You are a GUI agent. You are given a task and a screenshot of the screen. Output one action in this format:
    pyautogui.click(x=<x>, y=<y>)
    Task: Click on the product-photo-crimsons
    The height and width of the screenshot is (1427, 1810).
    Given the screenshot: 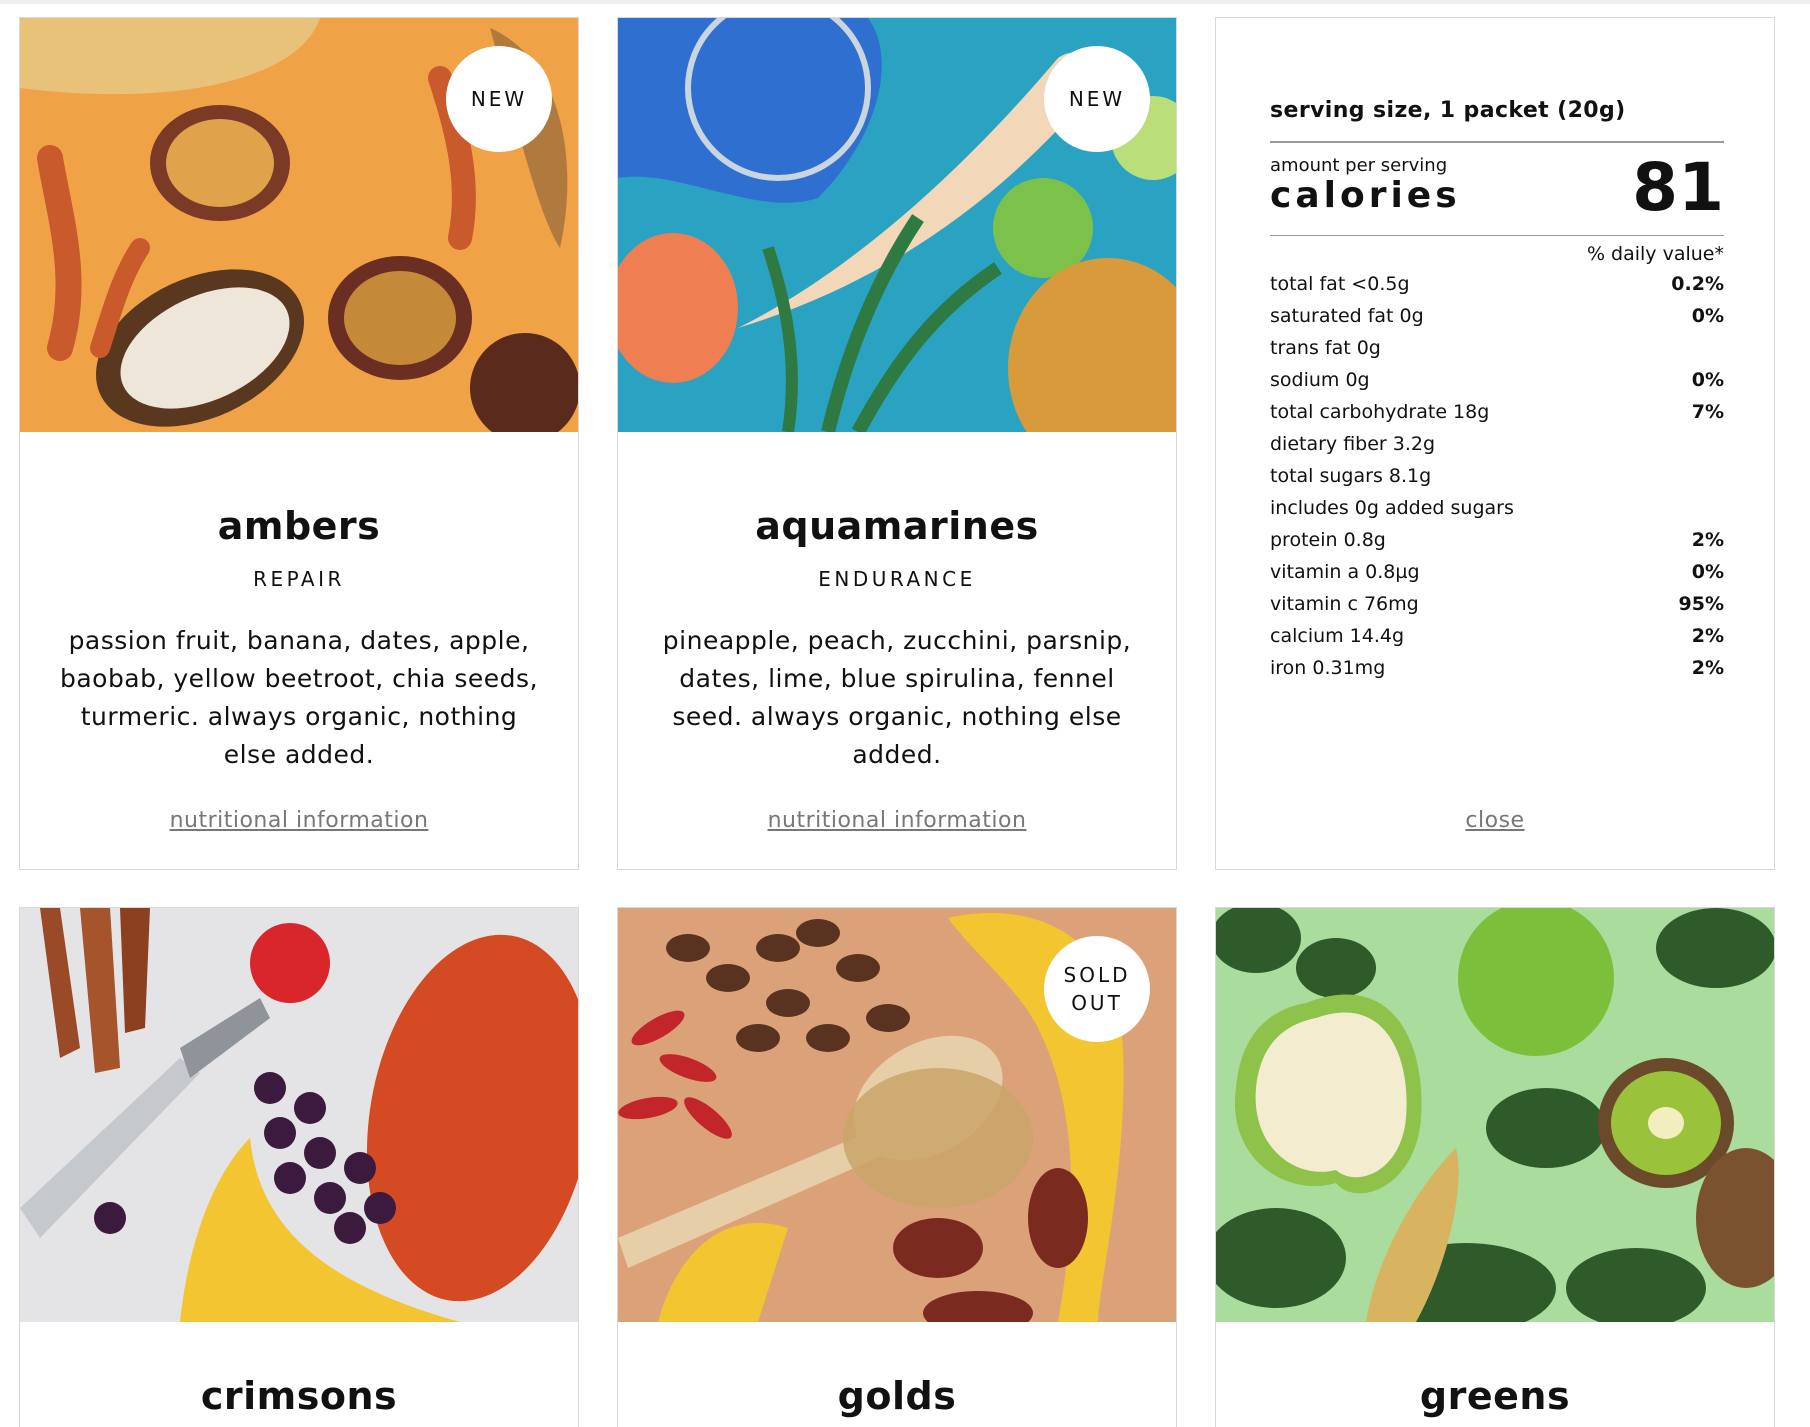 What is the action you would take?
    pyautogui.click(x=299, y=1115)
    